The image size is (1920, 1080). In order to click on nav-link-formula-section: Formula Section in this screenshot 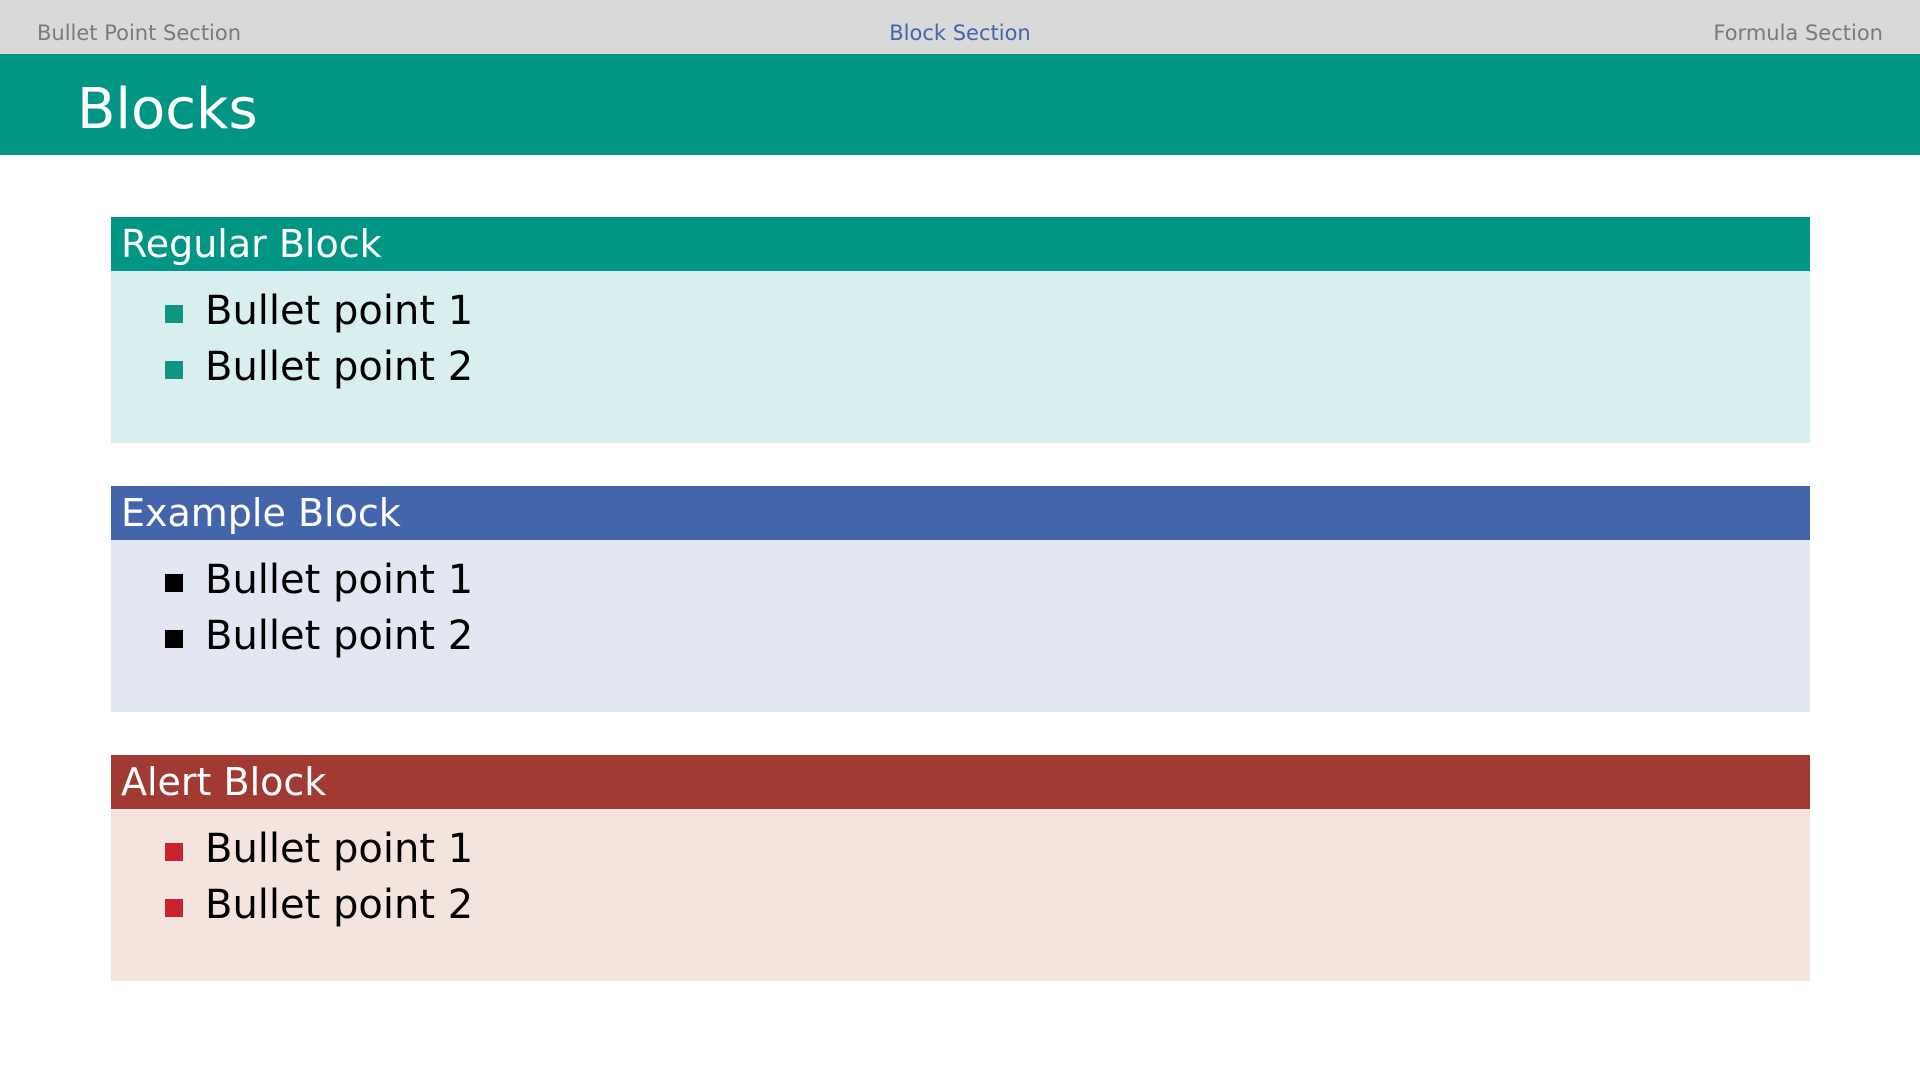, I will do `click(1798, 33)`.